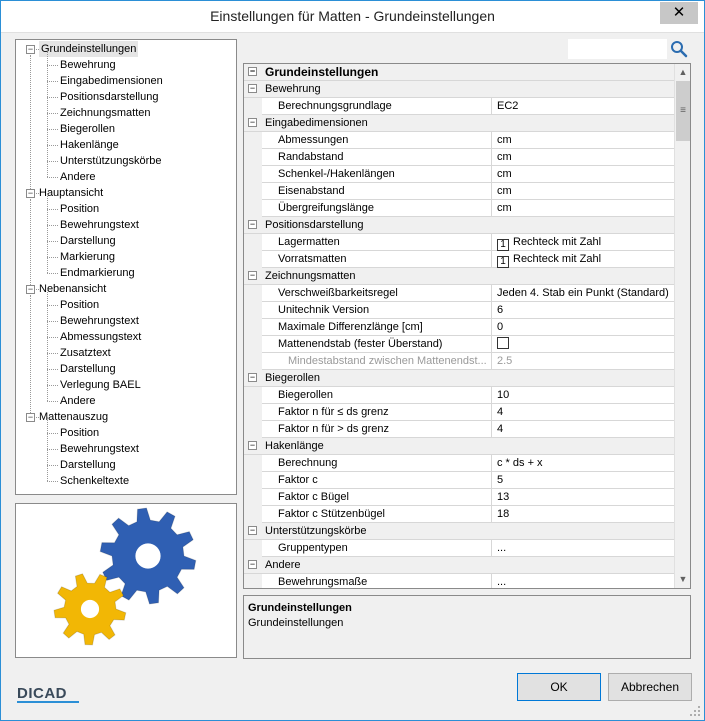 This screenshot has width=705, height=721. Describe the element at coordinates (582, 497) in the screenshot. I see `property-value: 13` at that location.